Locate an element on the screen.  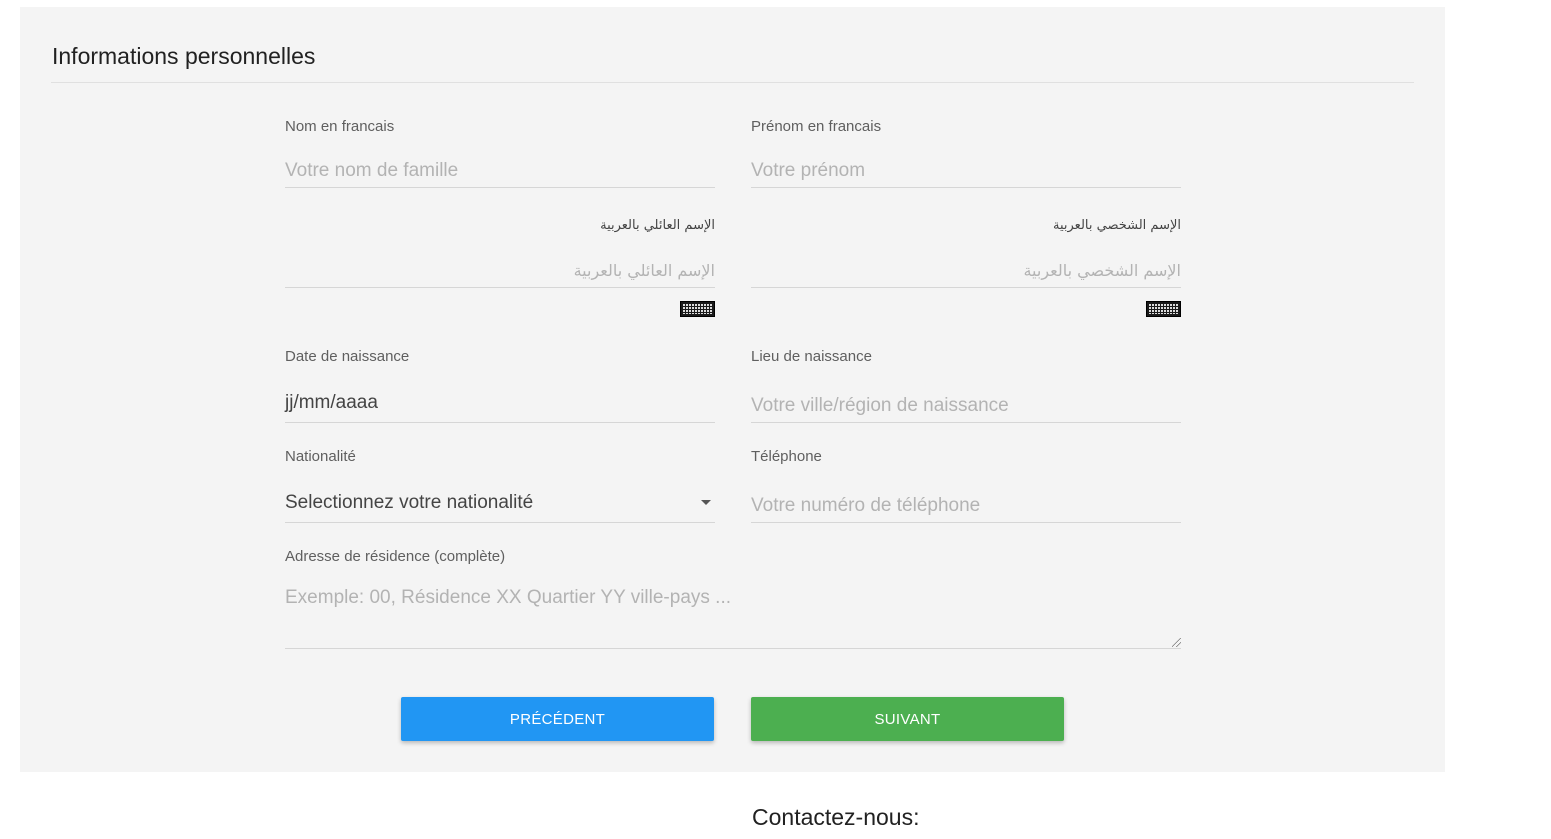
previous-button: PRÉCÉDENT is located at coordinates (557, 719).